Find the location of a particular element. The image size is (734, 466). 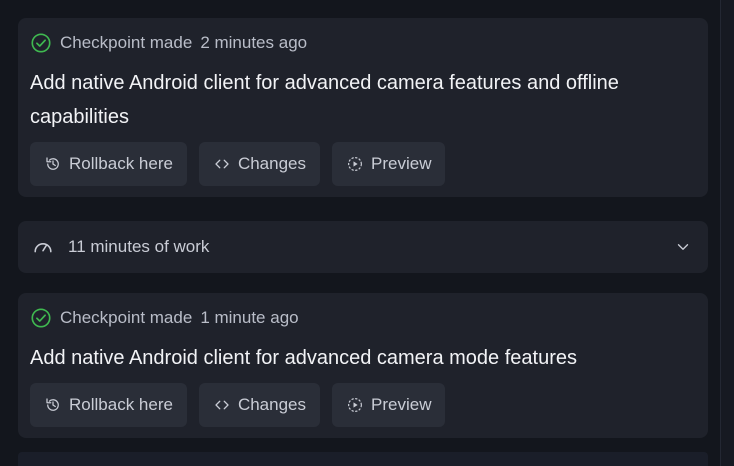

checkpoint-time: 1 minute ago is located at coordinates (249, 317).